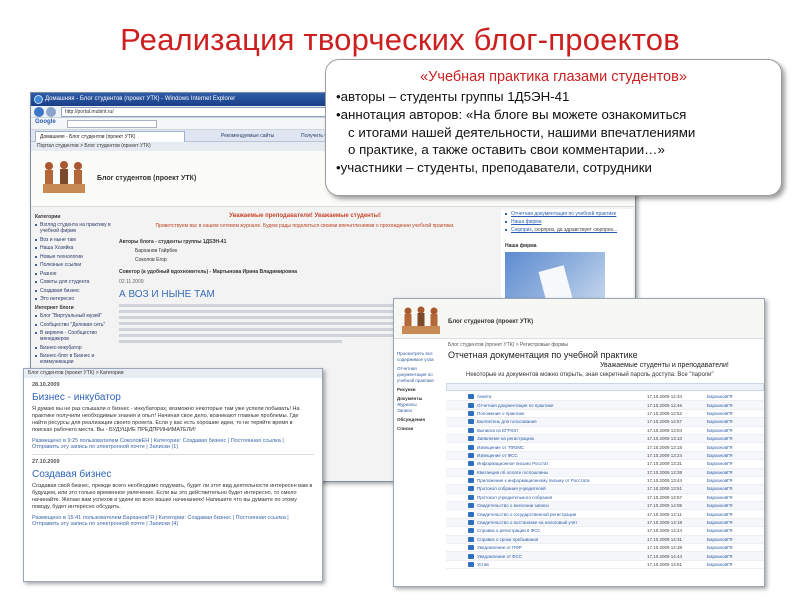 The image size is (800, 600). I want to click on suggested-sites-link: Рекомендуемые сайты, so click(247, 136).